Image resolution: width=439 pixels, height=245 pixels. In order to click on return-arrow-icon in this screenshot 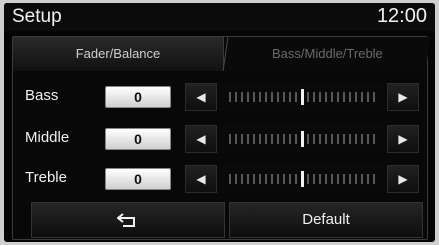, I will do `click(126, 220)`.